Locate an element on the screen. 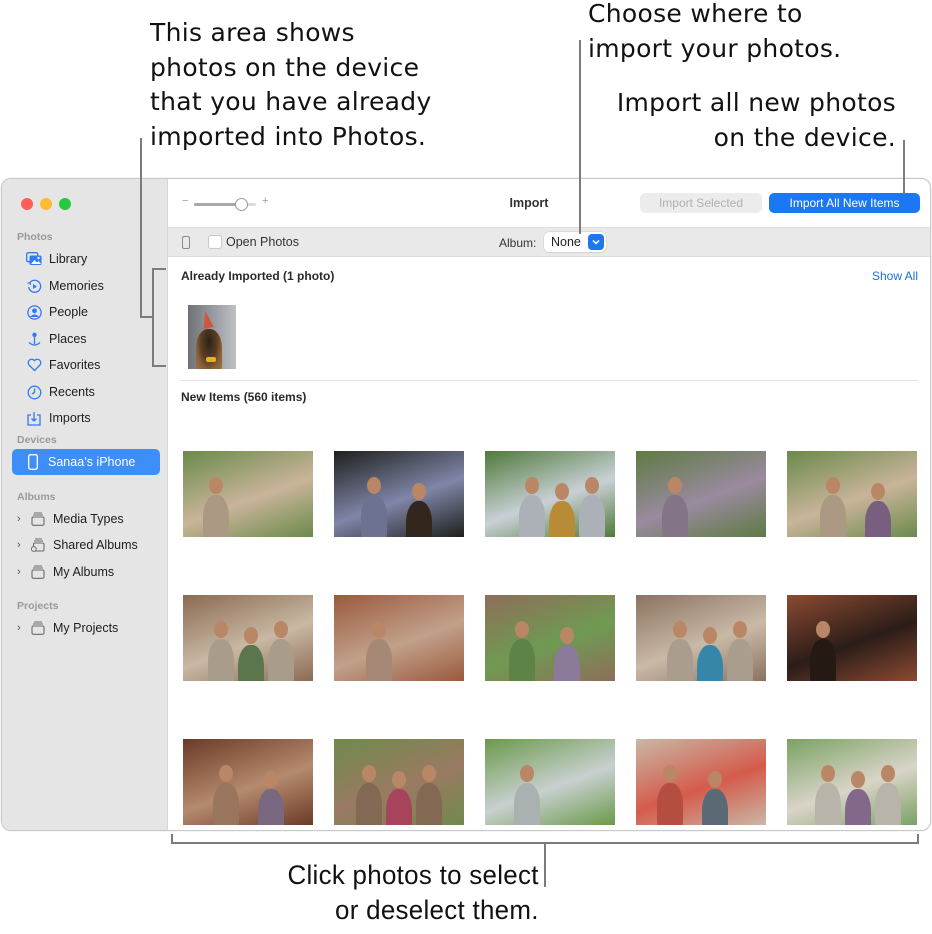 This screenshot has width=932, height=934. sidebar-item-media-types: › Media Types is located at coordinates (70, 519).